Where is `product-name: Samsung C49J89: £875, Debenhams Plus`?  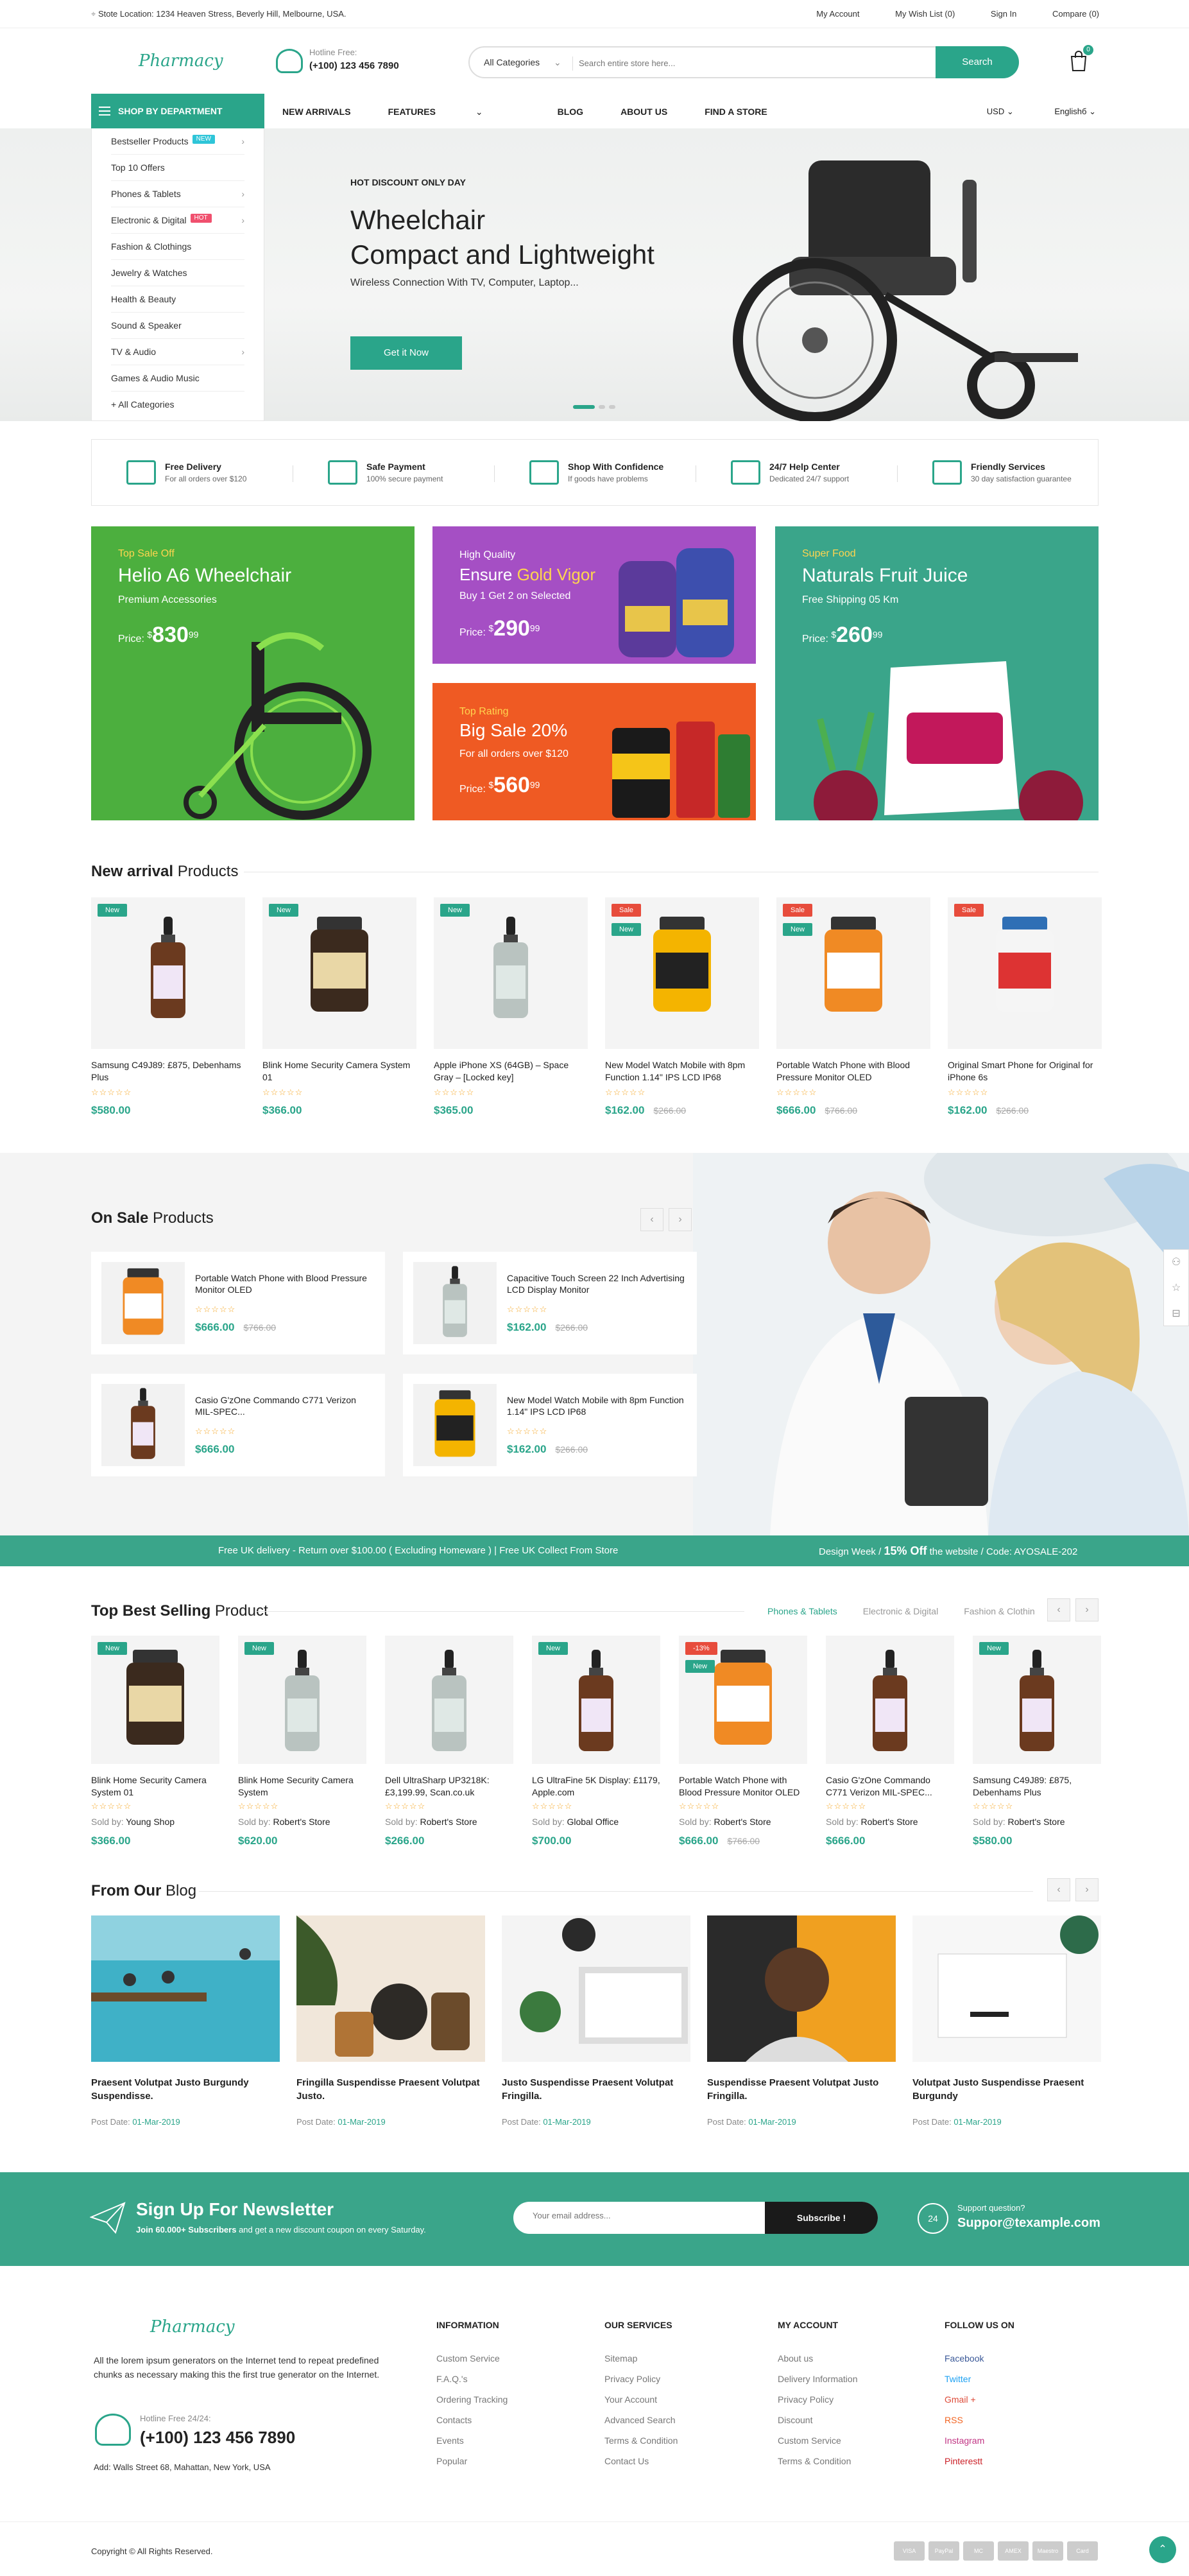 product-name: Samsung C49J89: £875, Debenhams Plus is located at coordinates (1037, 1787).